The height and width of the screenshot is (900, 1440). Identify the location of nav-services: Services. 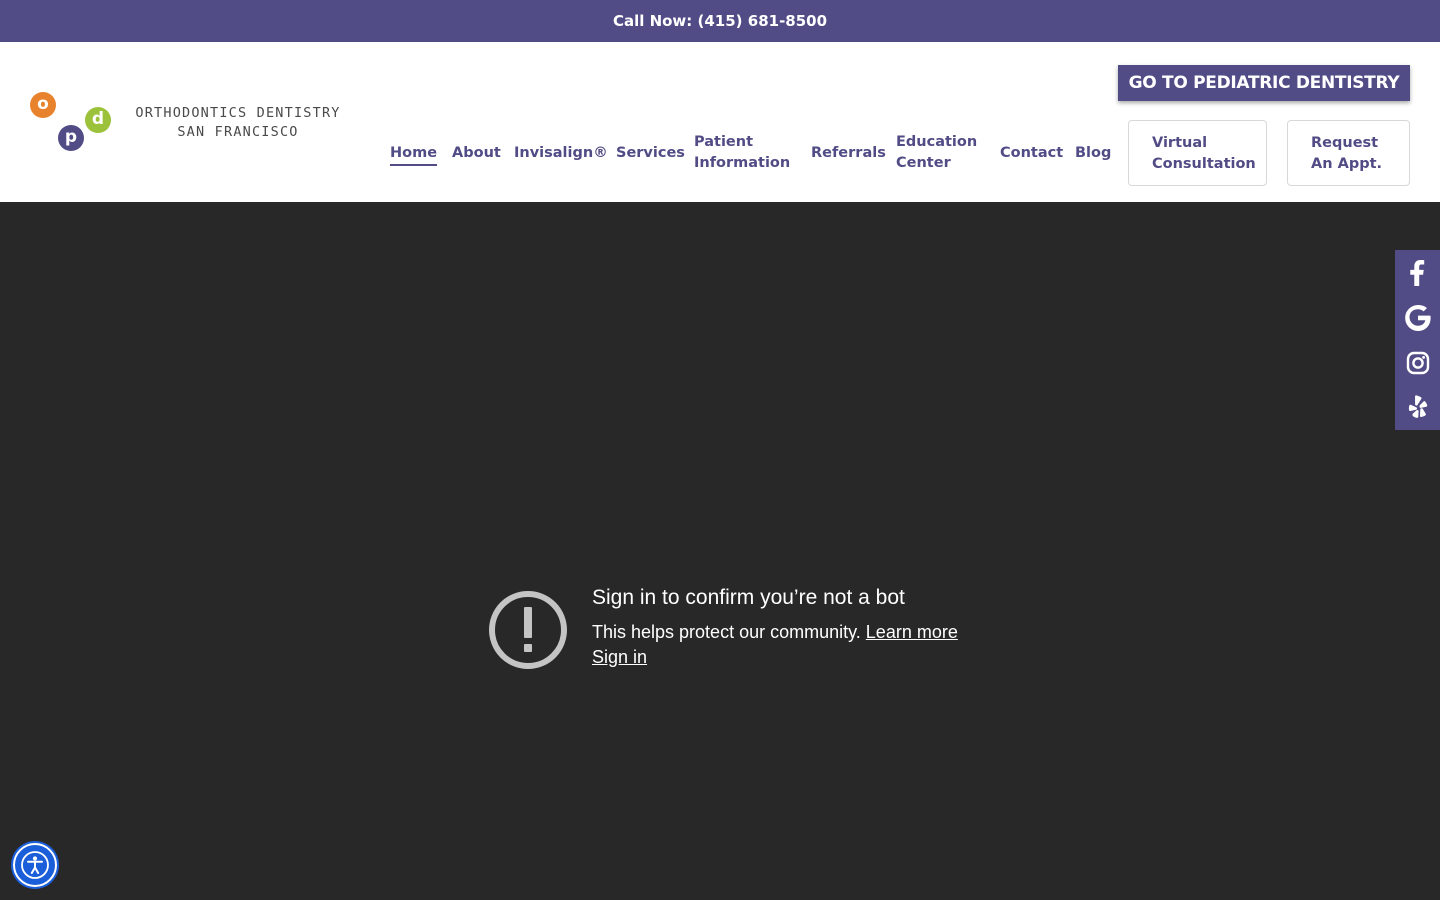
(650, 153).